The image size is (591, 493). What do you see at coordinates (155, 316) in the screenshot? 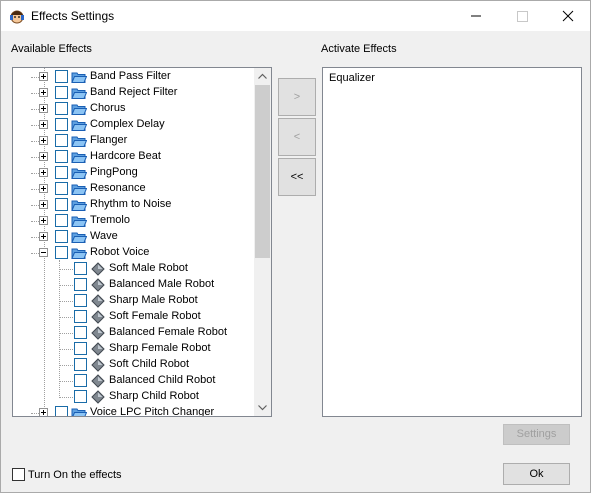
I see `tree-item-label: Soft Female Robot` at bounding box center [155, 316].